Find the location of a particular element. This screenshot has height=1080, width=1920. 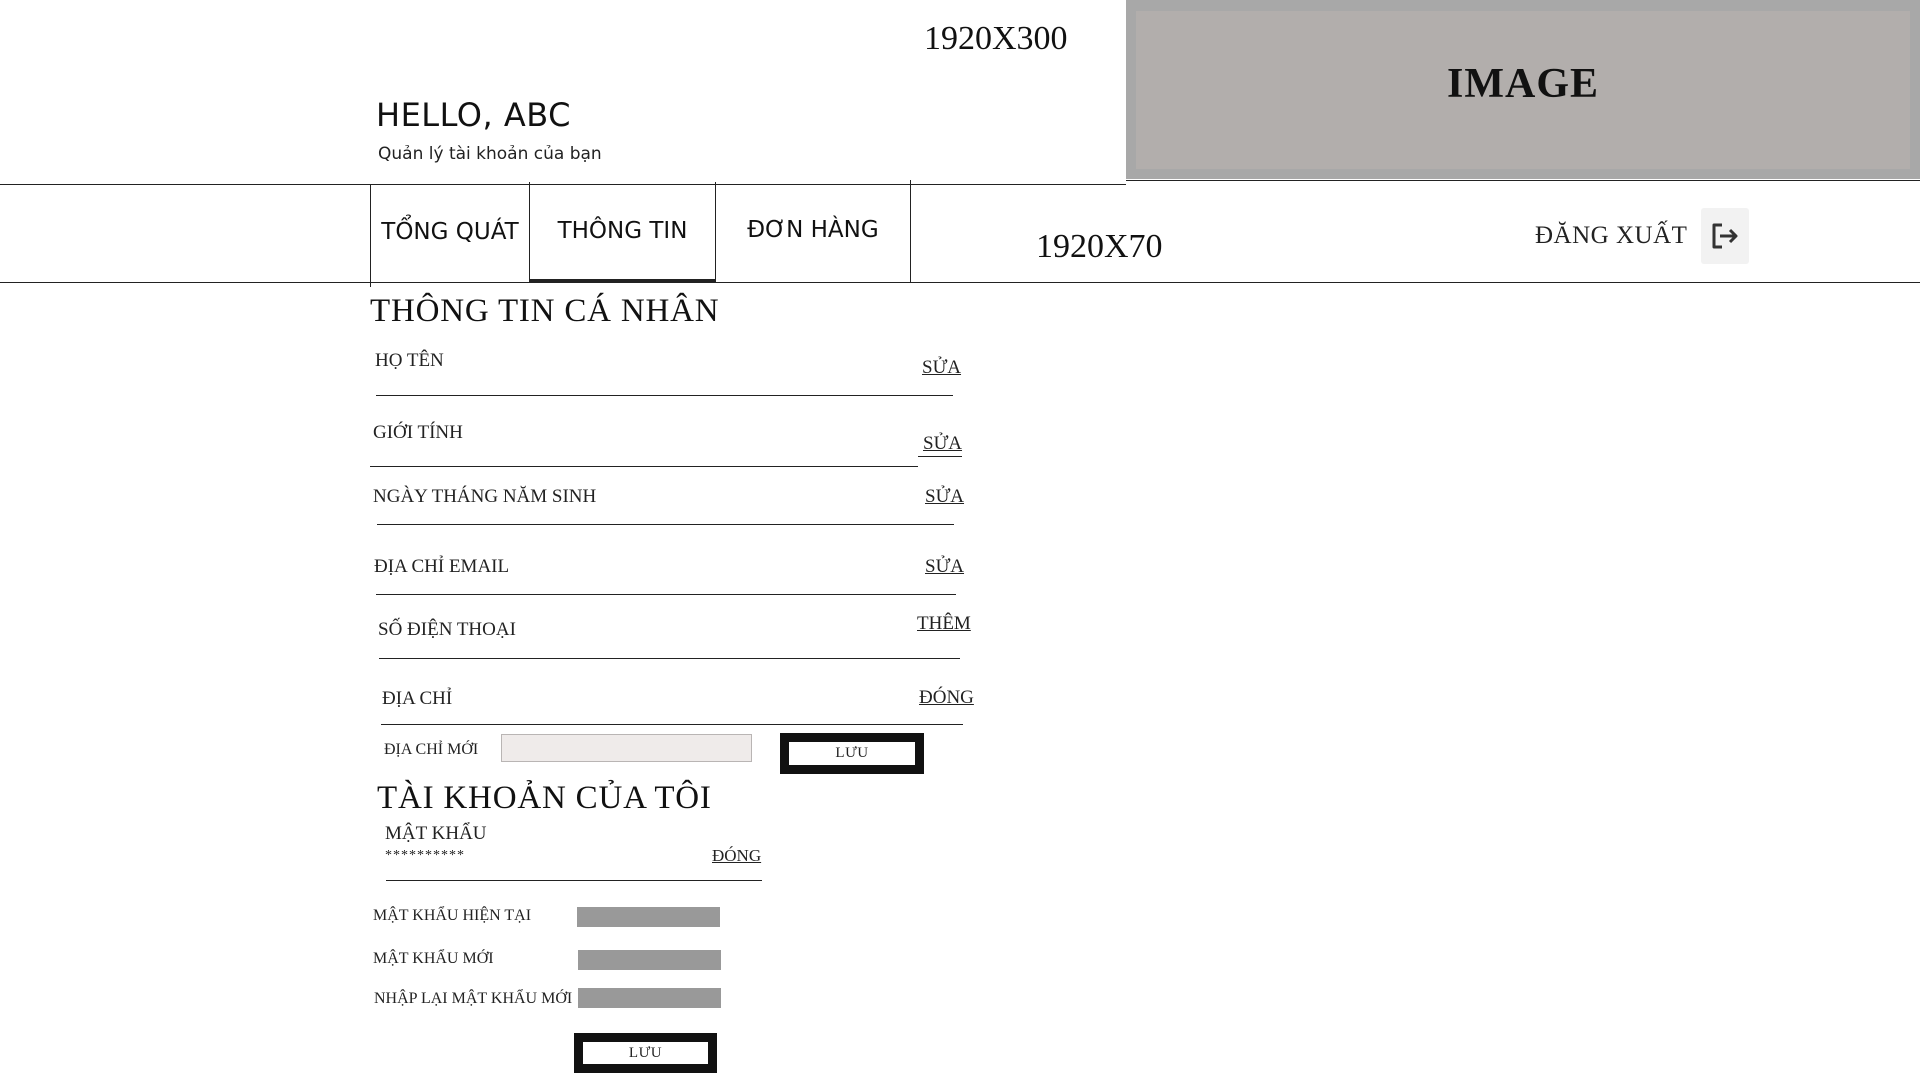

account-title: TÀI KHOẢN CỦA TÔI is located at coordinates (544, 798).